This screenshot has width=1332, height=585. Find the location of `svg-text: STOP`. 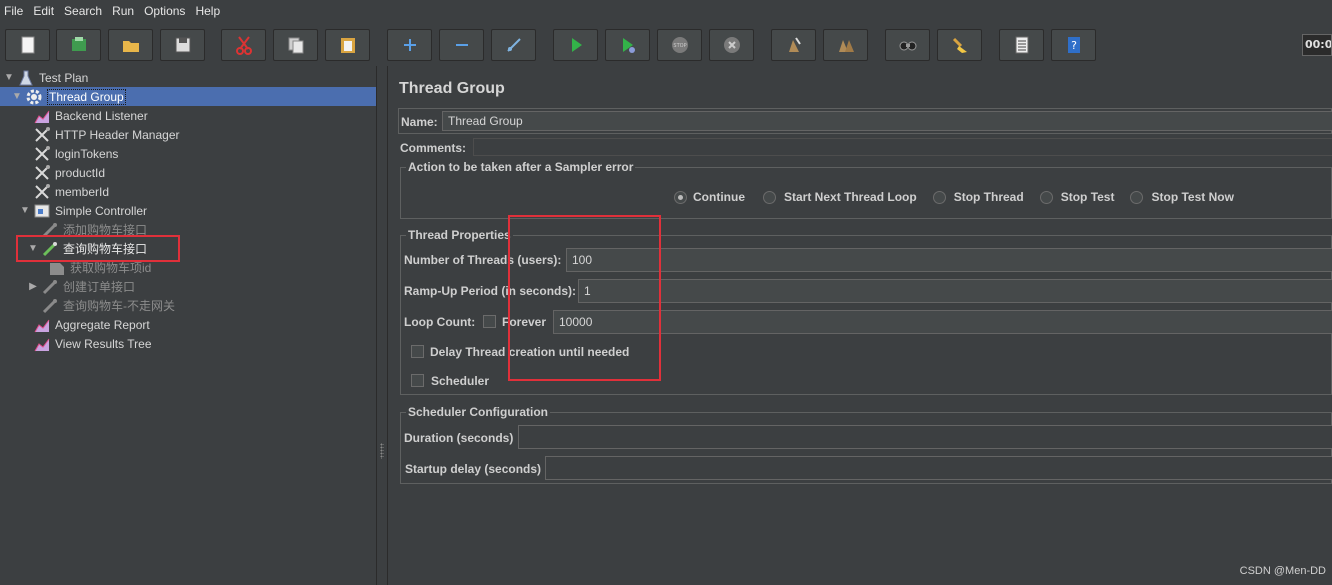

svg-text: STOP is located at coordinates (679, 46).